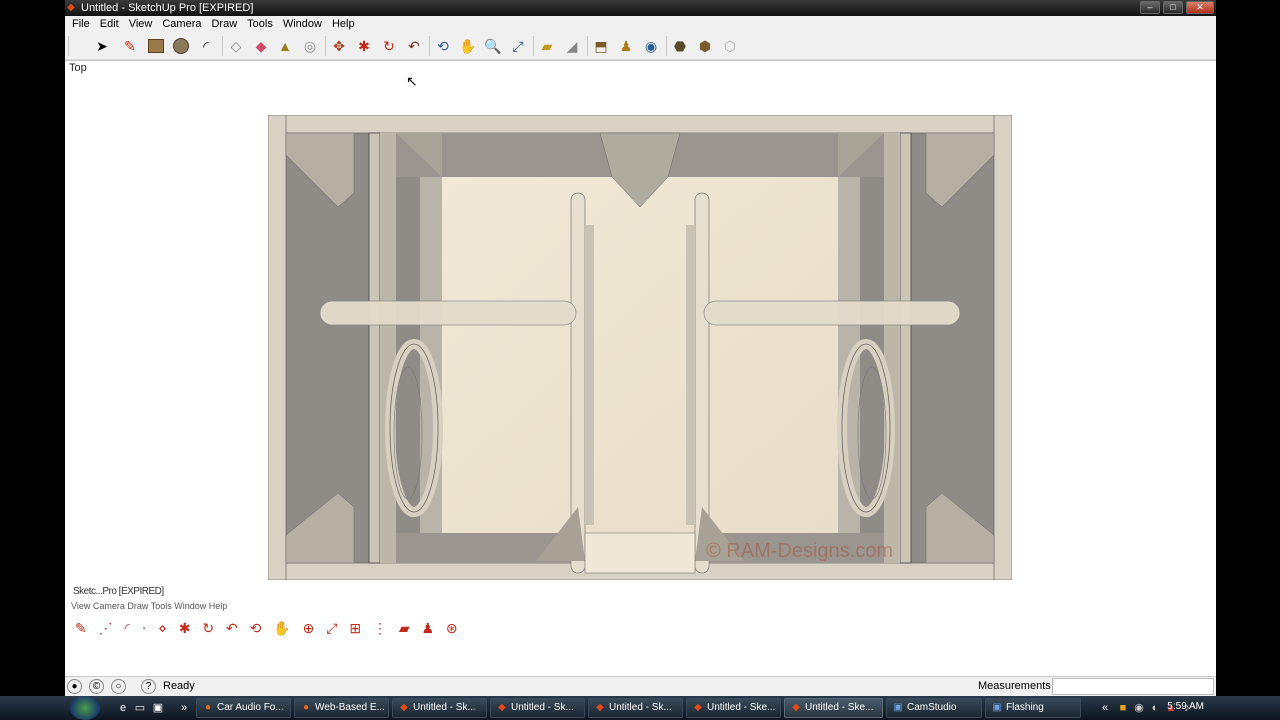  Describe the element at coordinates (74, 686) in the screenshot. I see `geolocation-icon: ●` at that location.